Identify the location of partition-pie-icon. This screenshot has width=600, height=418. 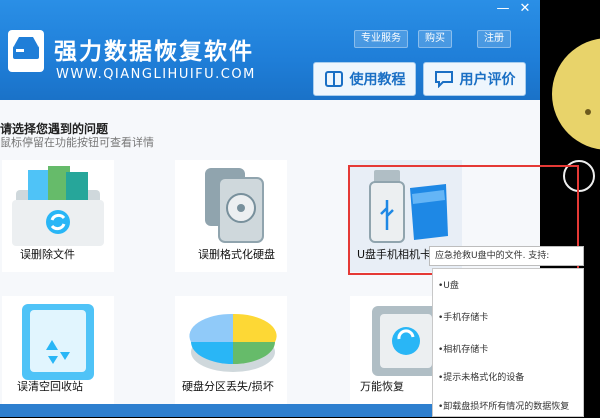
(233, 342).